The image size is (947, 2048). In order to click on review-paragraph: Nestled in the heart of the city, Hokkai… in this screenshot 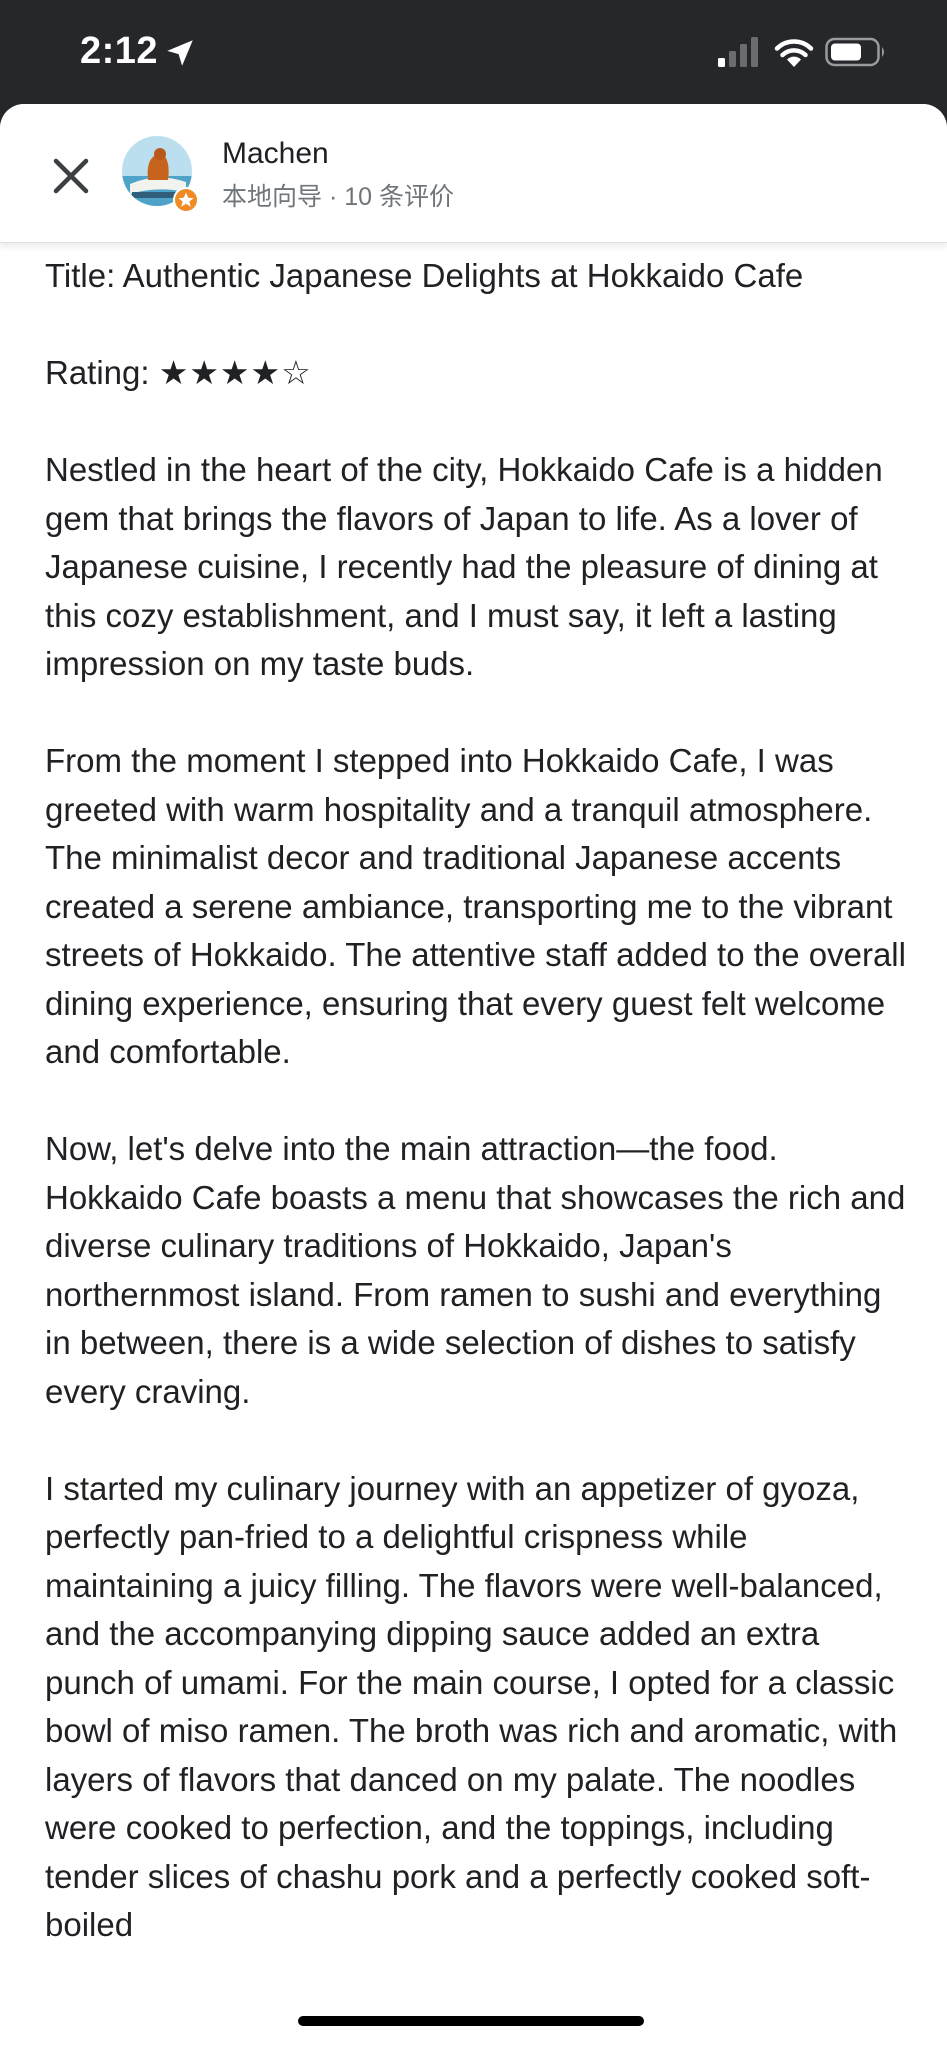, I will do `click(464, 566)`.